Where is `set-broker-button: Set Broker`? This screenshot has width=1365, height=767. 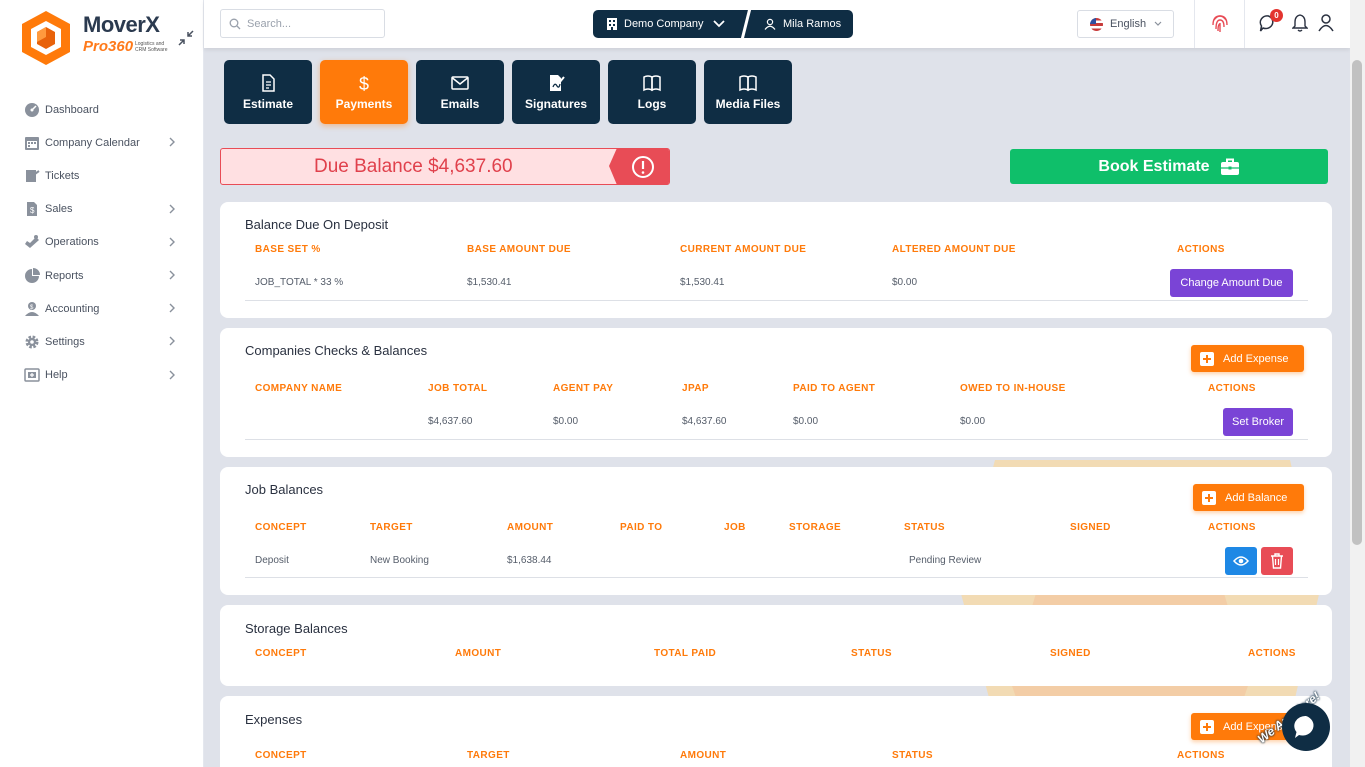 set-broker-button: Set Broker is located at coordinates (1258, 422).